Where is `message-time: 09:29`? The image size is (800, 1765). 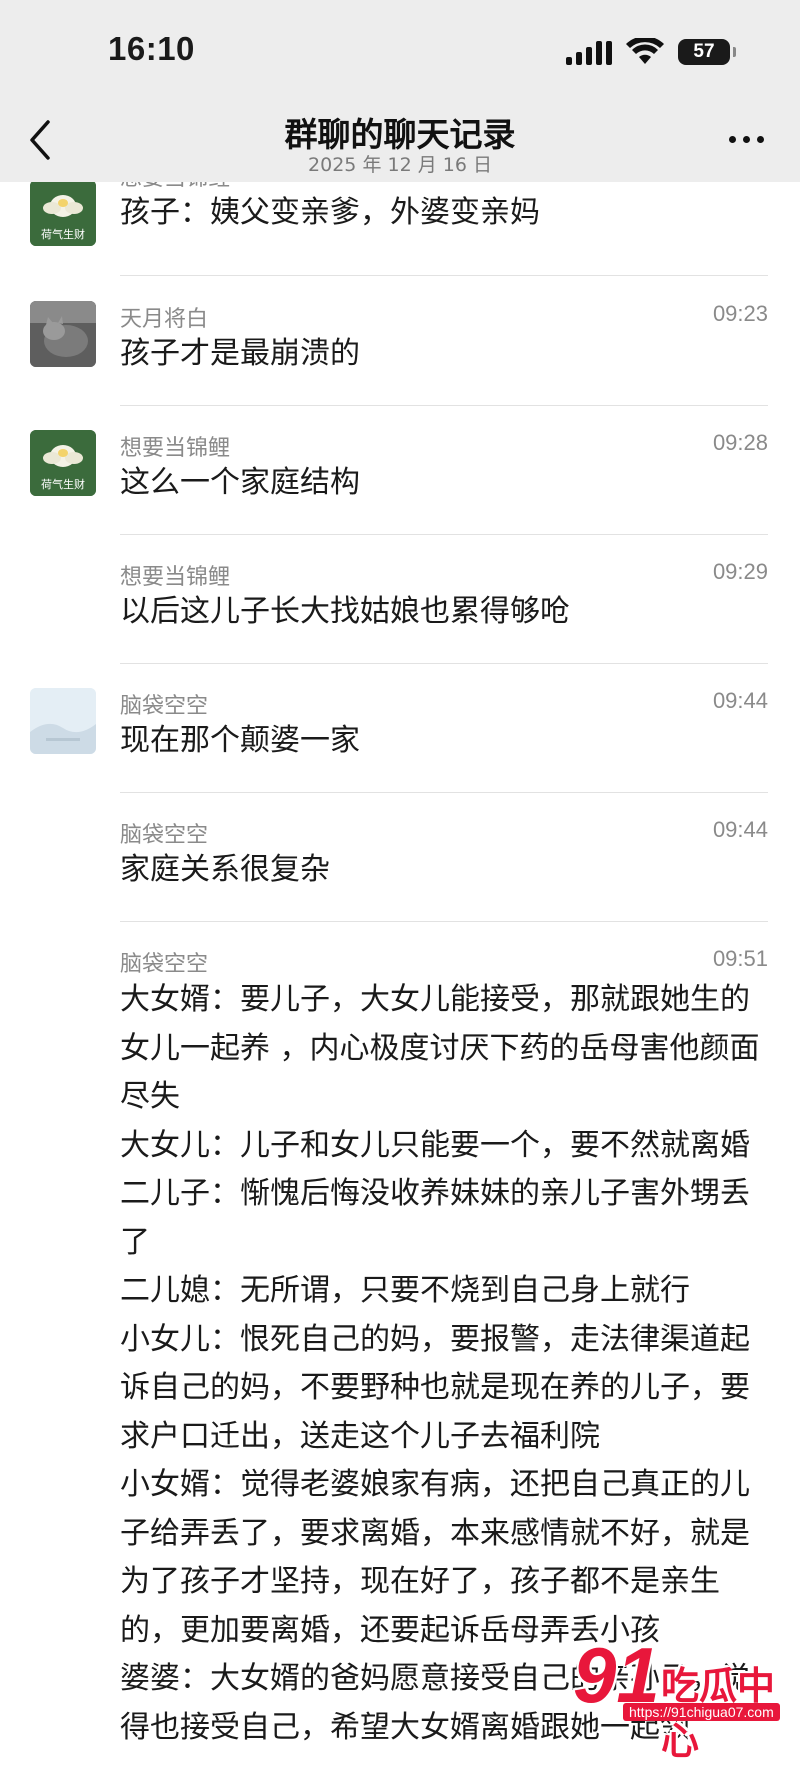
message-time: 09:29 is located at coordinates (740, 571).